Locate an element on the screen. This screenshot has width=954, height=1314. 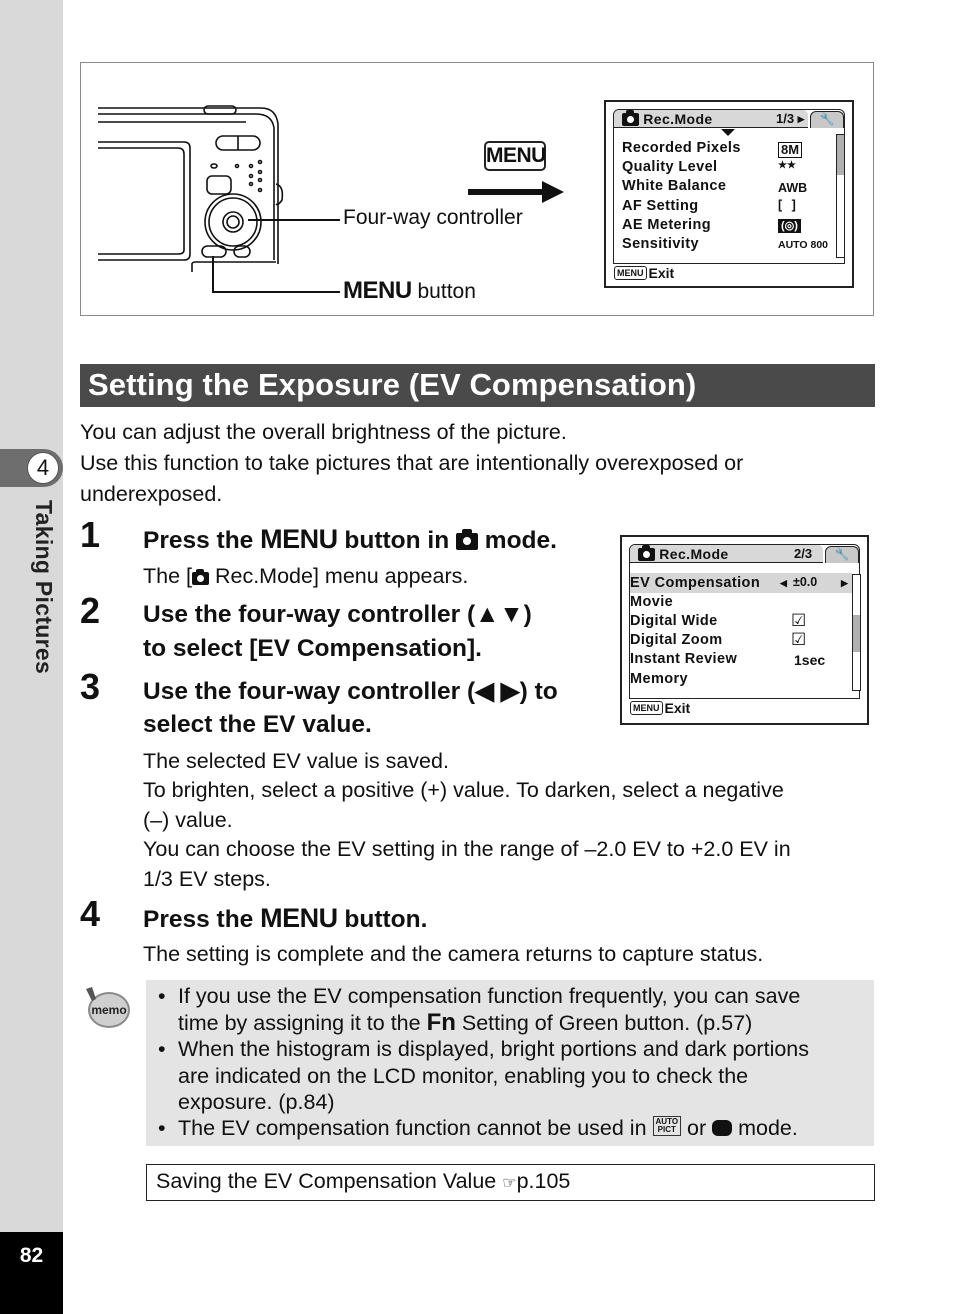
chapter-number: 4 is located at coordinates (43, 468).